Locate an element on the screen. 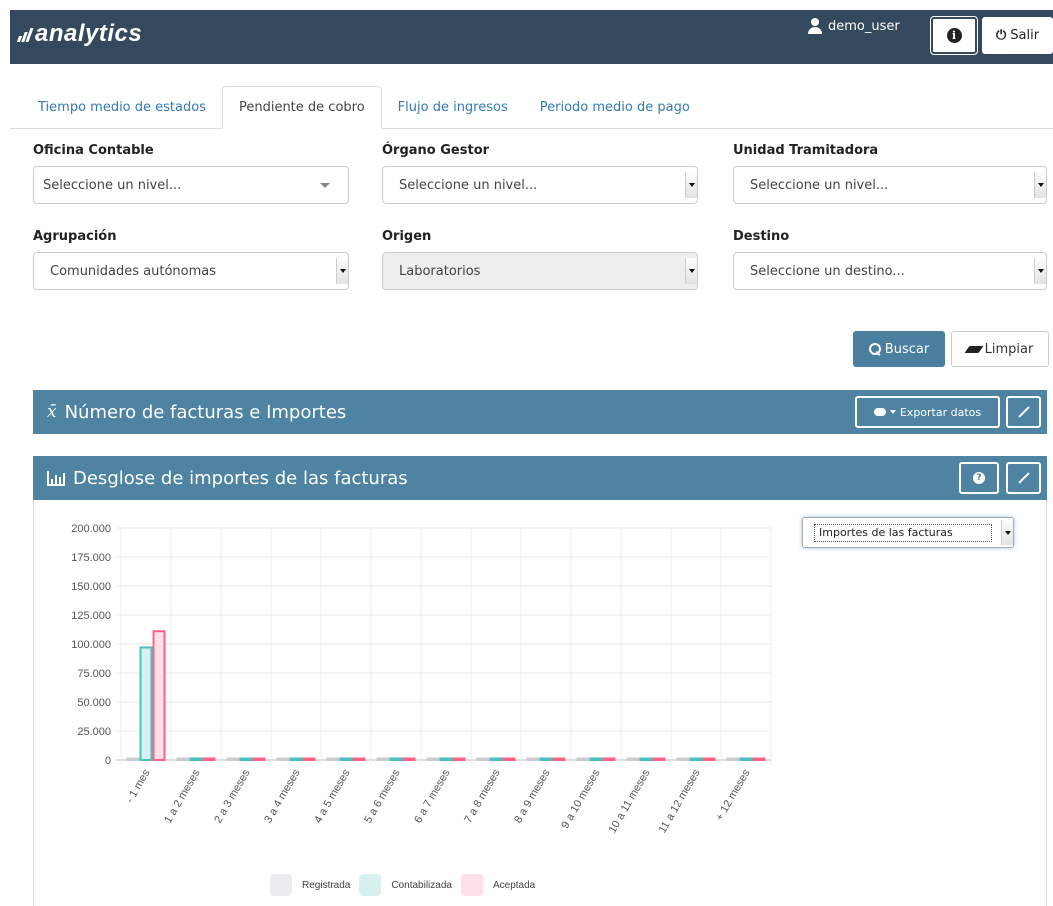  bar-chart-icon is located at coordinates (56, 478).